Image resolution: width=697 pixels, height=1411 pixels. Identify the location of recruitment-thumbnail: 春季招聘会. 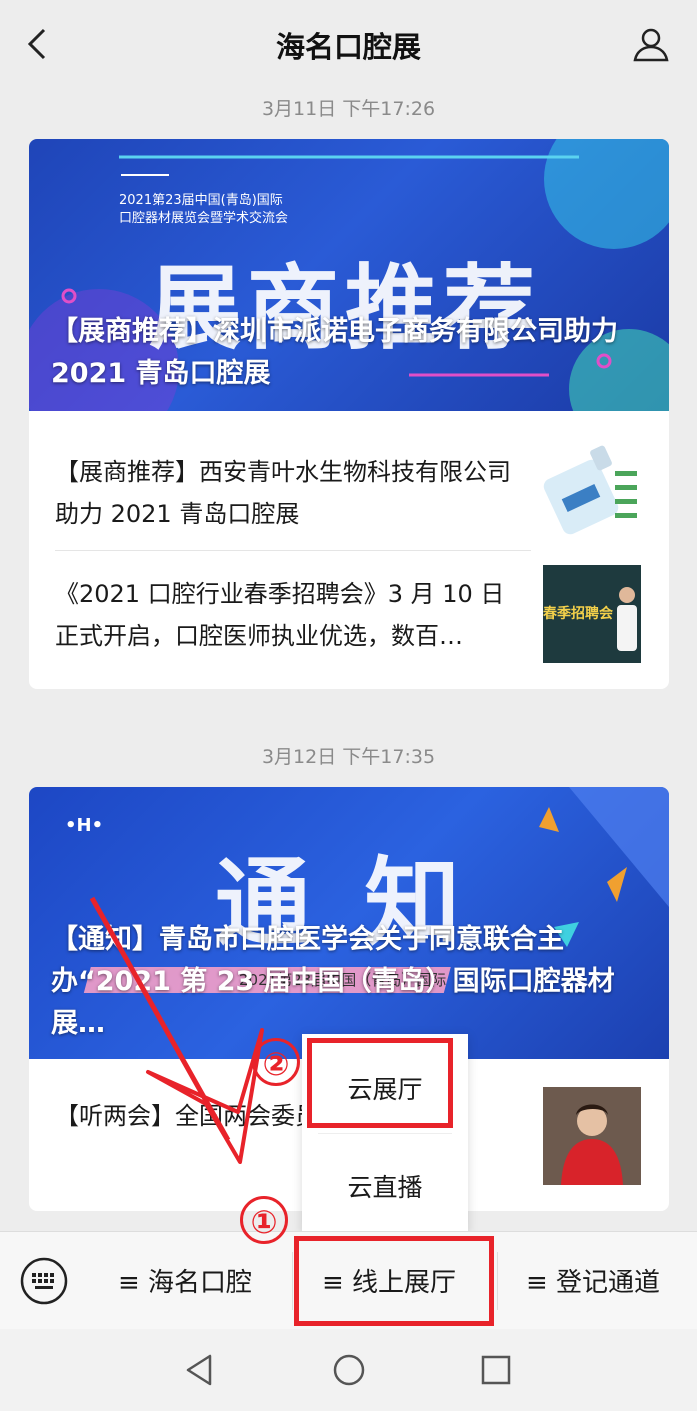
(592, 614).